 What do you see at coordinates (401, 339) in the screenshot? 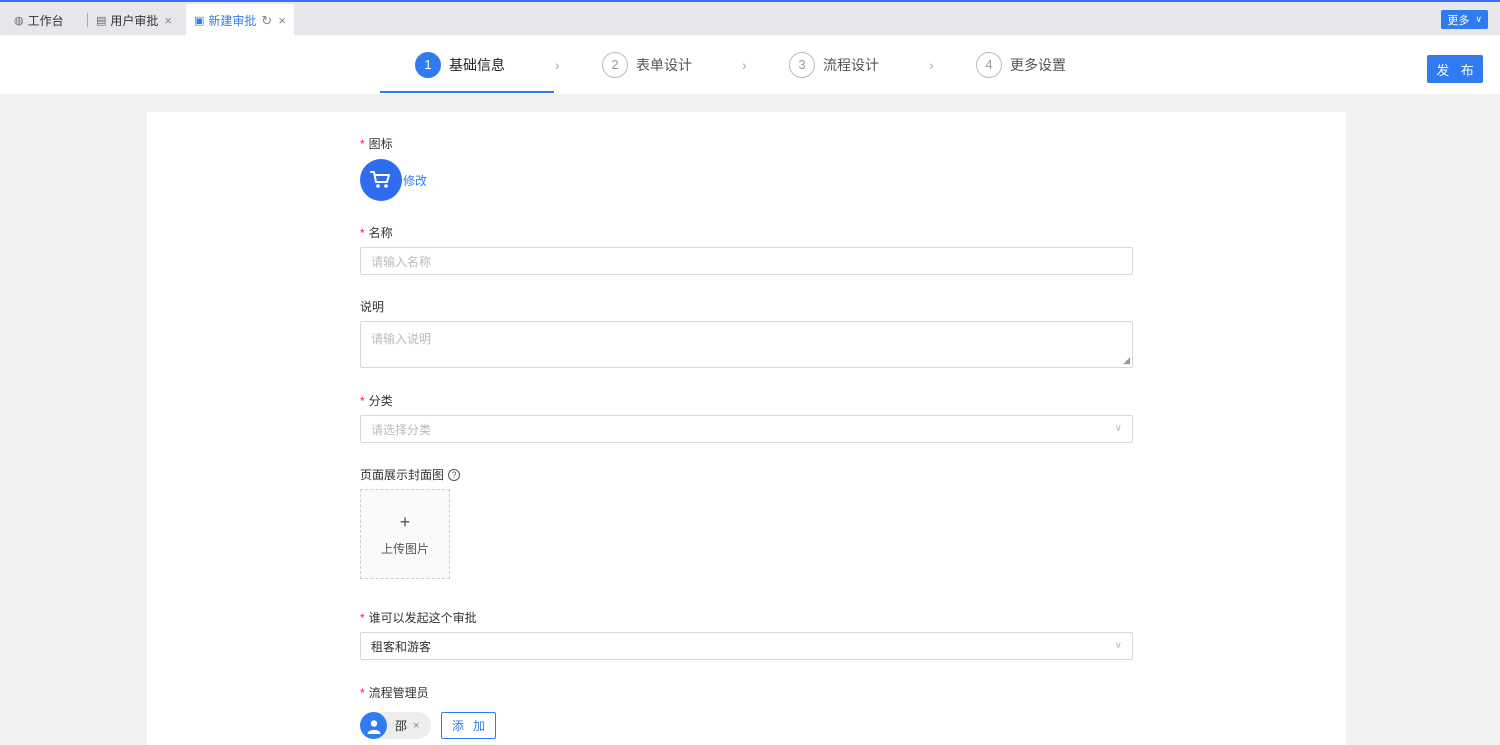
I see `textarea-placeholder: 请输入说明` at bounding box center [401, 339].